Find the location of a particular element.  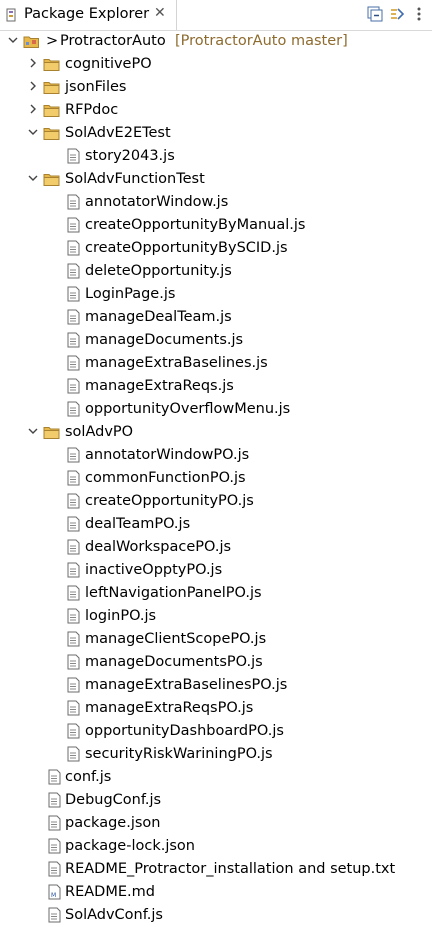

tree-file: dealWorkspacePO.js is located at coordinates (216, 547).